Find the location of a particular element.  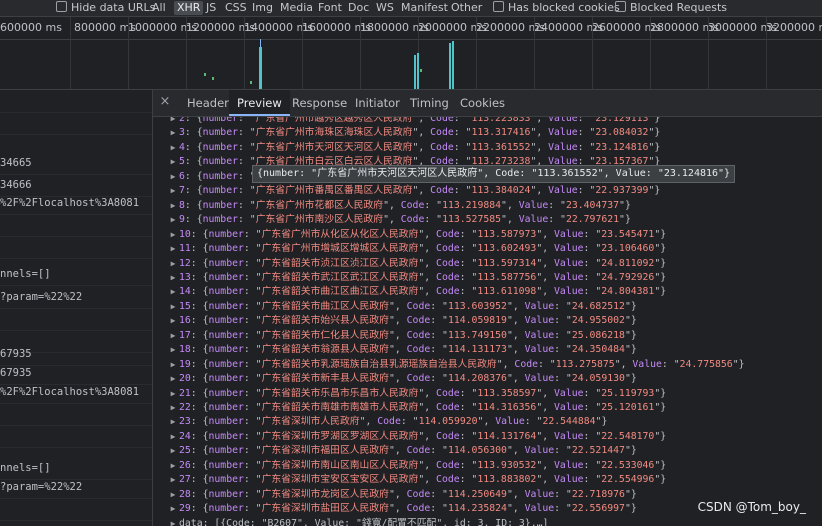

row-punctuation: : { is located at coordinates (199, 306).